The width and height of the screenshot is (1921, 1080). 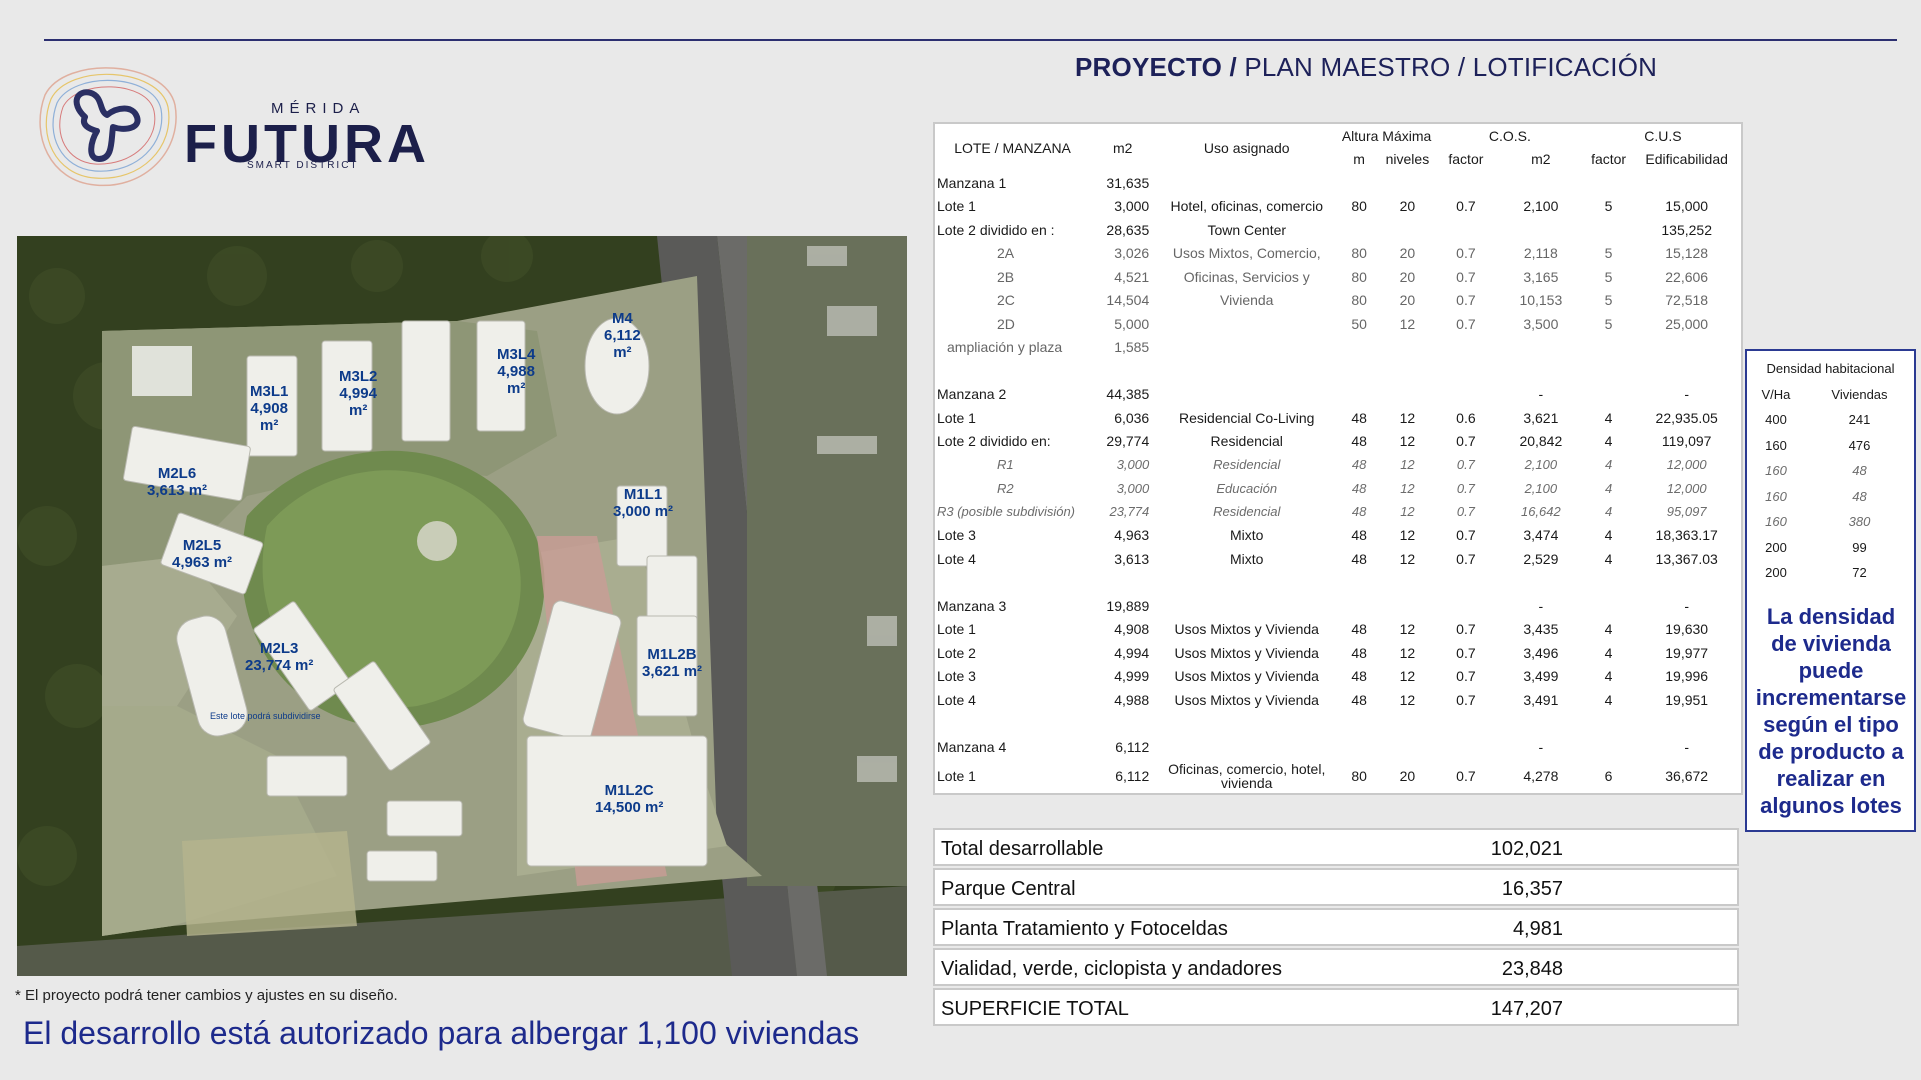 What do you see at coordinates (1128, 229) in the screenshot?
I see `table-cell: 28,635` at bounding box center [1128, 229].